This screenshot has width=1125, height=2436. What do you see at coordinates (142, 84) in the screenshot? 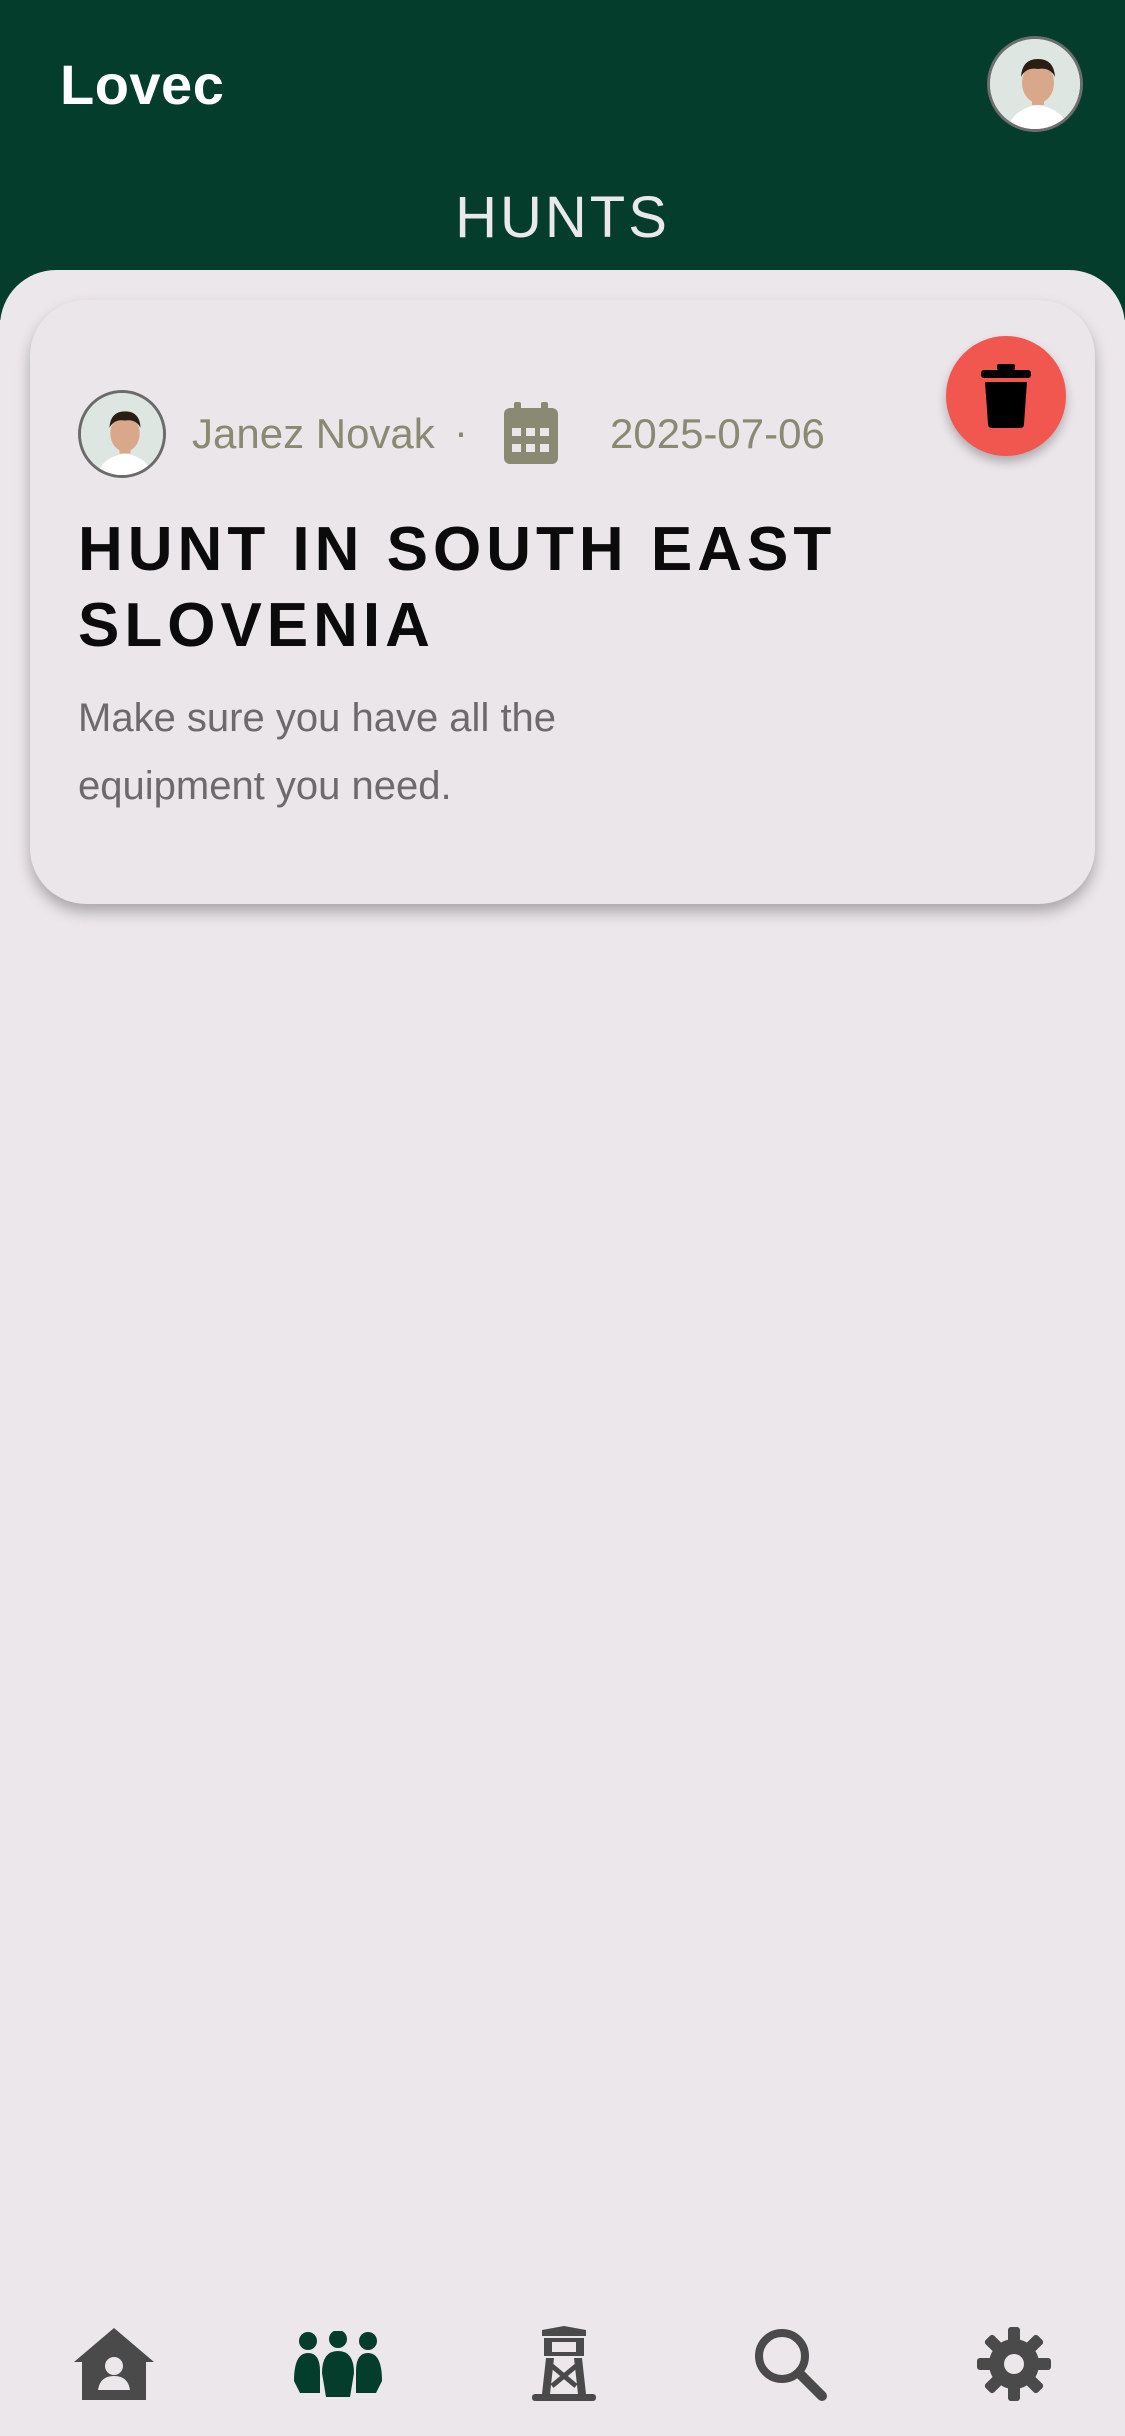
I see `app-title: Lovec` at bounding box center [142, 84].